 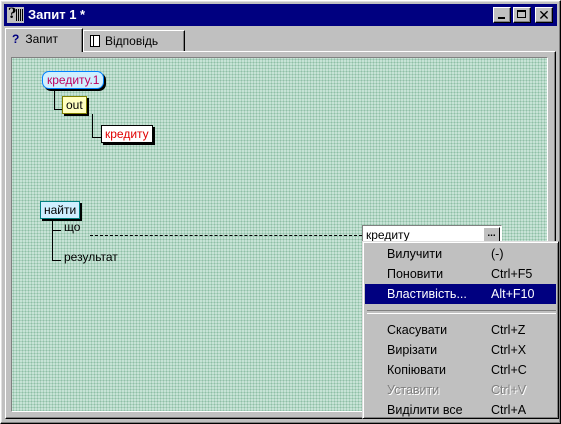 I want to click on tab-query: ? Запит, so click(x=44, y=40).